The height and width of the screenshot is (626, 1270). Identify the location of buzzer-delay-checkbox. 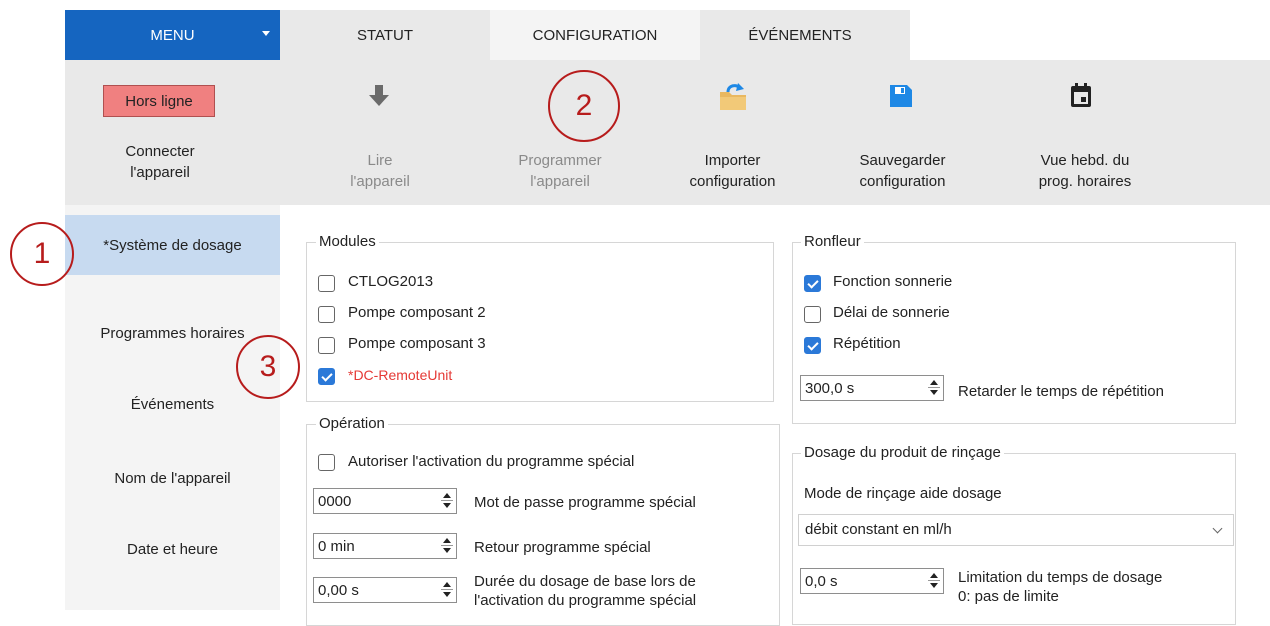
(812, 314).